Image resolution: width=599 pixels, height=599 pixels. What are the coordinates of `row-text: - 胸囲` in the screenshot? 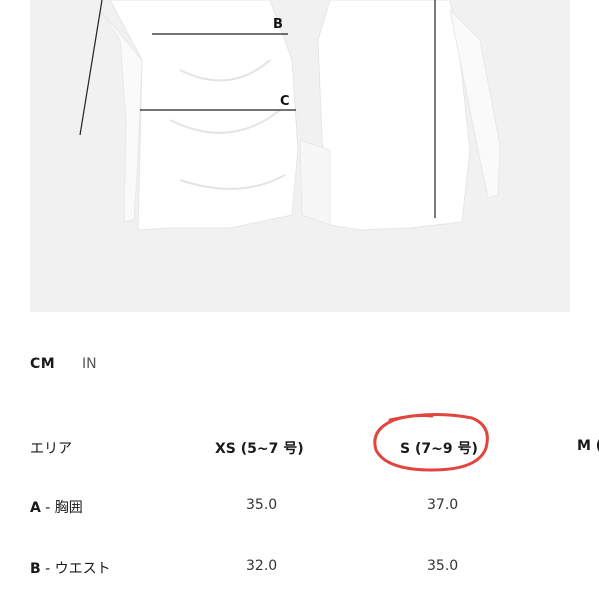 It's located at (61, 508).